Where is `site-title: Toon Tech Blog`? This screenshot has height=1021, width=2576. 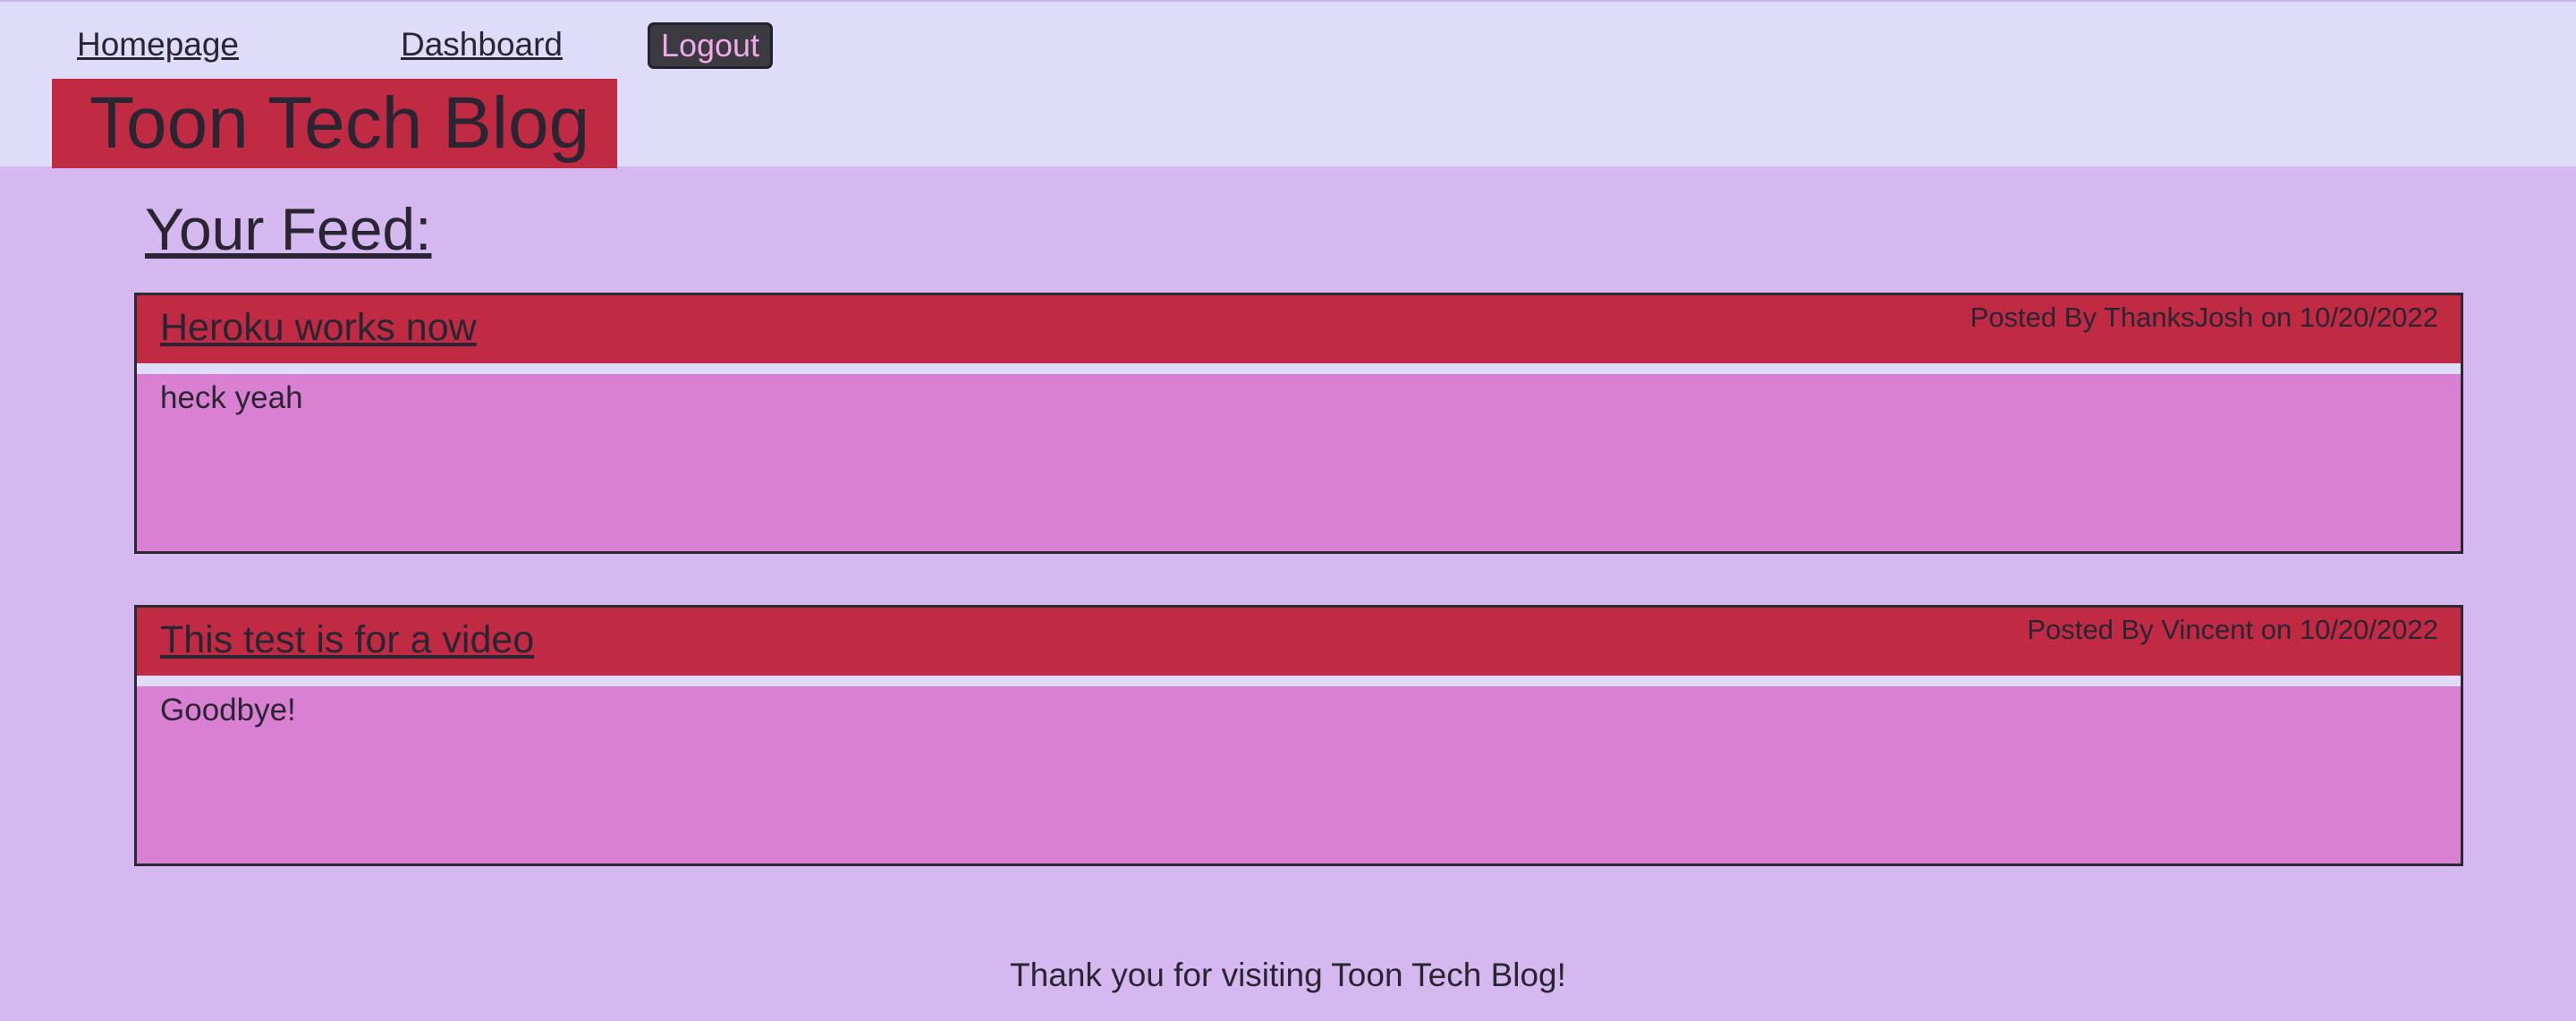 site-title: Toon Tech Blog is located at coordinates (334, 123).